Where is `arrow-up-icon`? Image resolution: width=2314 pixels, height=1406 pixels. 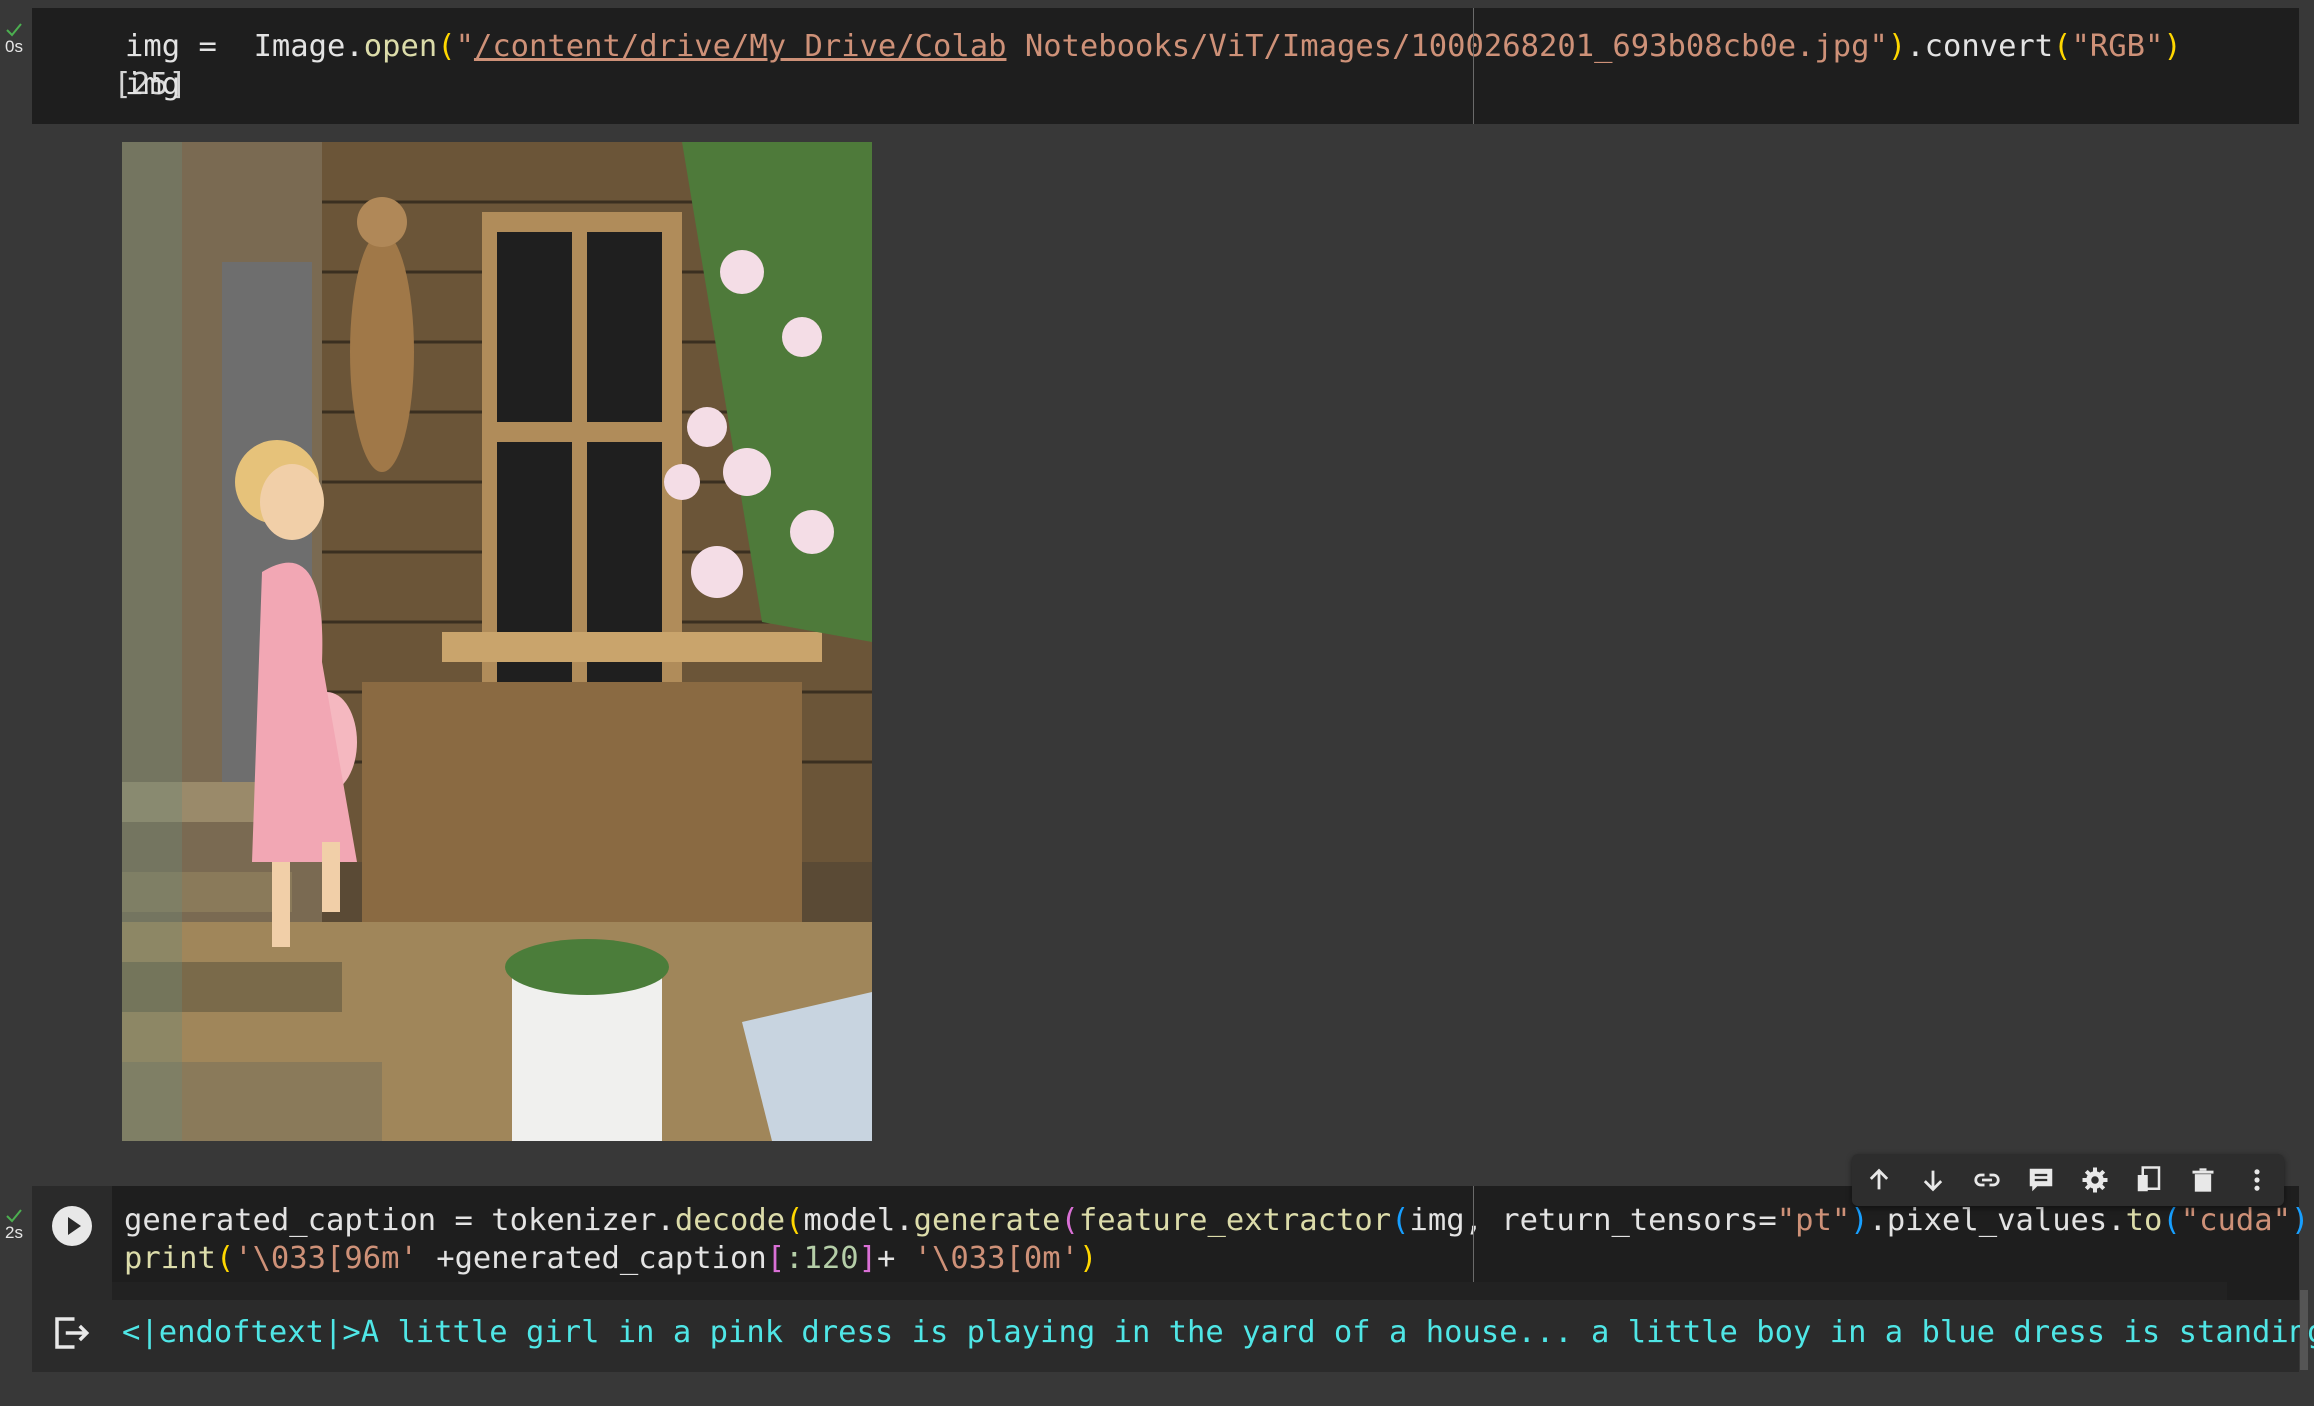
arrow-up-icon is located at coordinates (1879, 1180).